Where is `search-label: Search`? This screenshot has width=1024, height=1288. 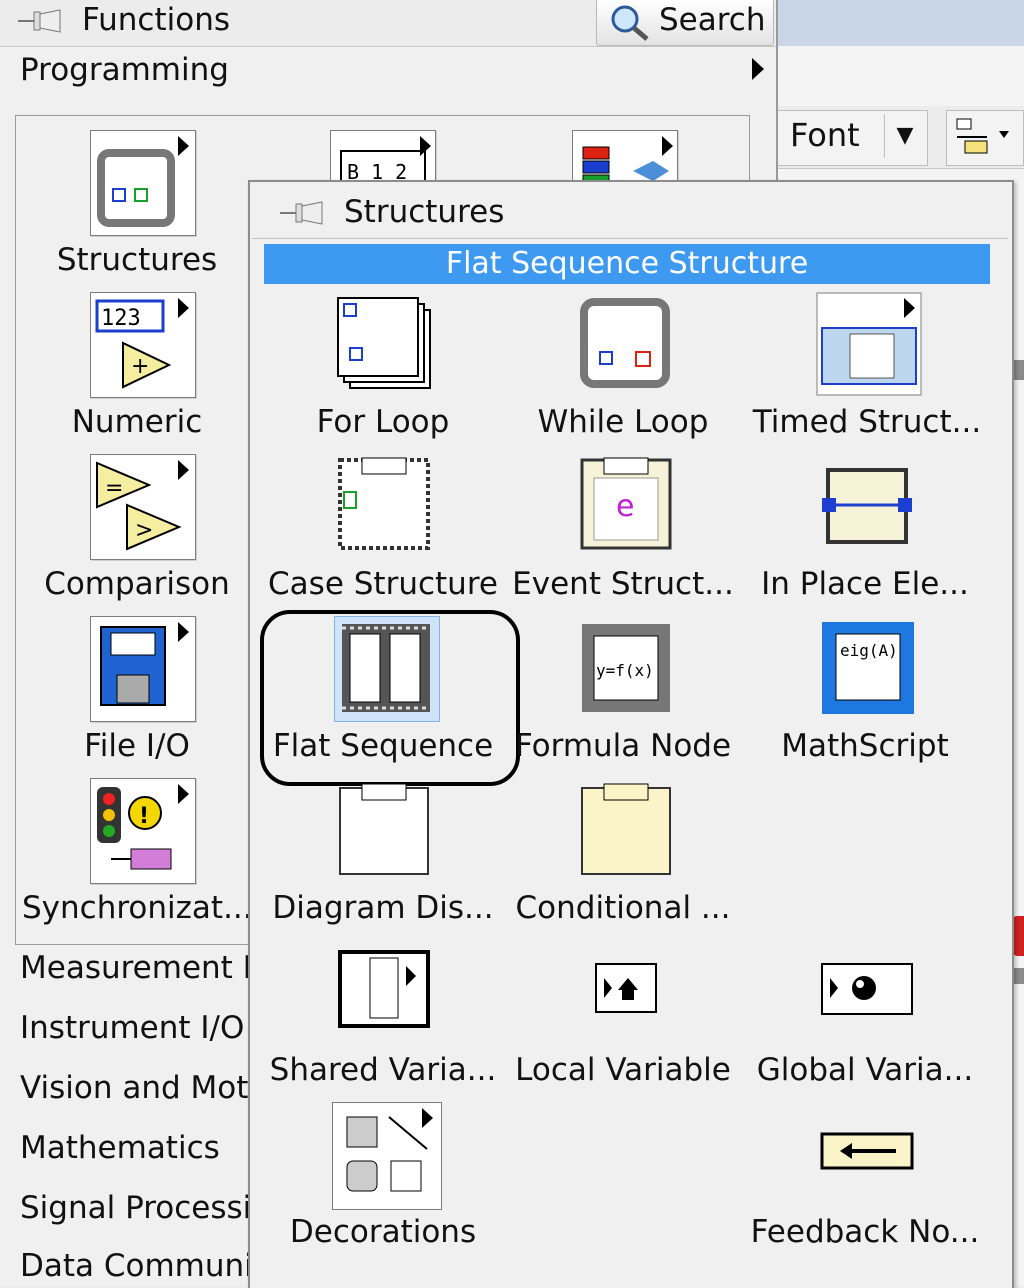 search-label: Search is located at coordinates (712, 20).